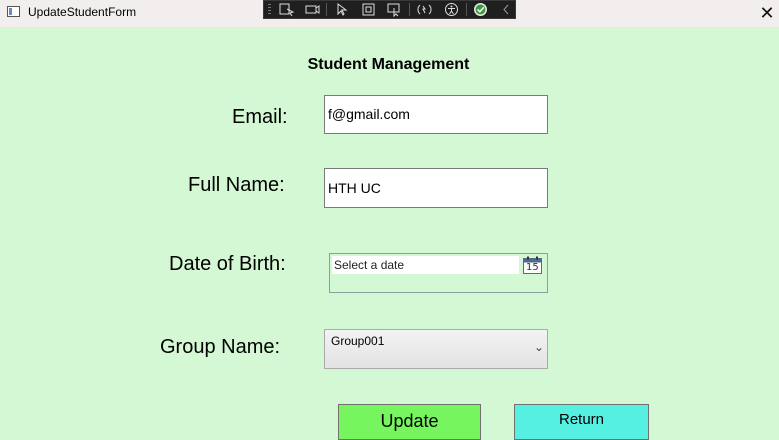 This screenshot has width=779, height=440. I want to click on calendar-icon: 15, so click(532, 265).